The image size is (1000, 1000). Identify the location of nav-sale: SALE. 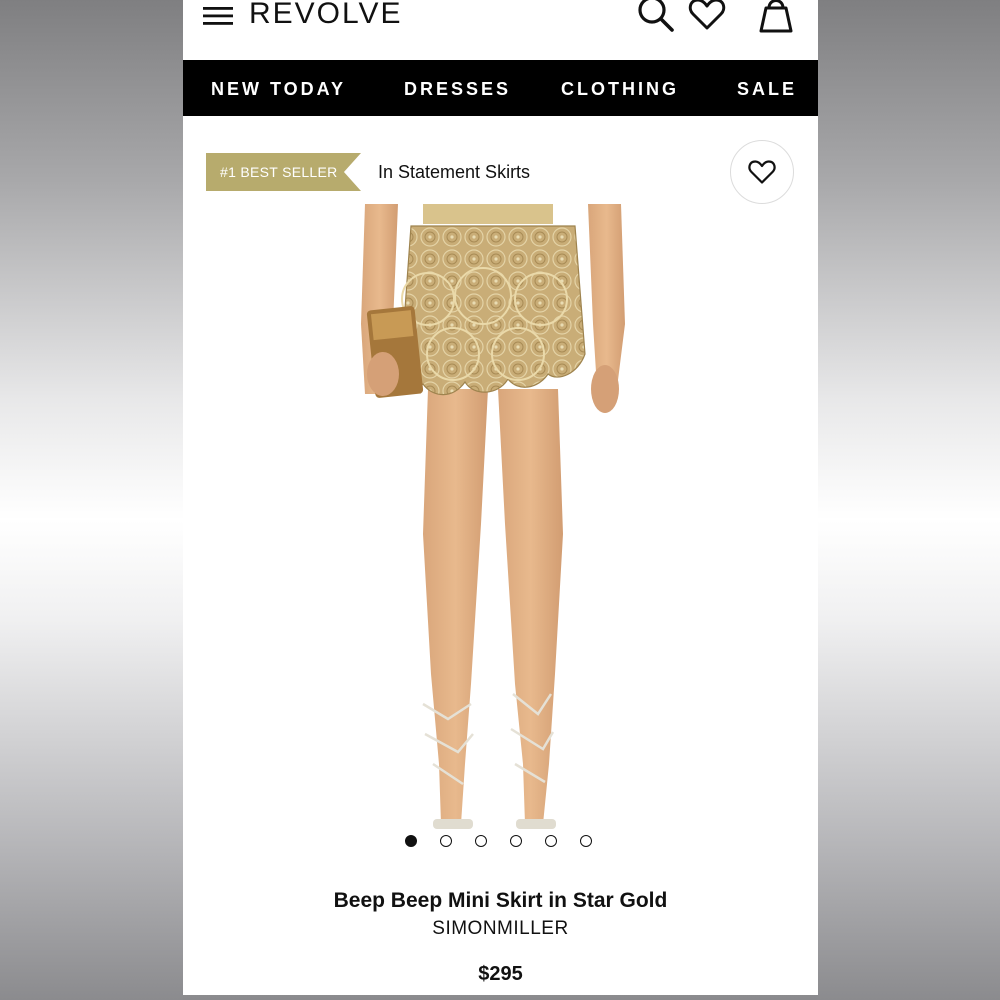
(767, 88).